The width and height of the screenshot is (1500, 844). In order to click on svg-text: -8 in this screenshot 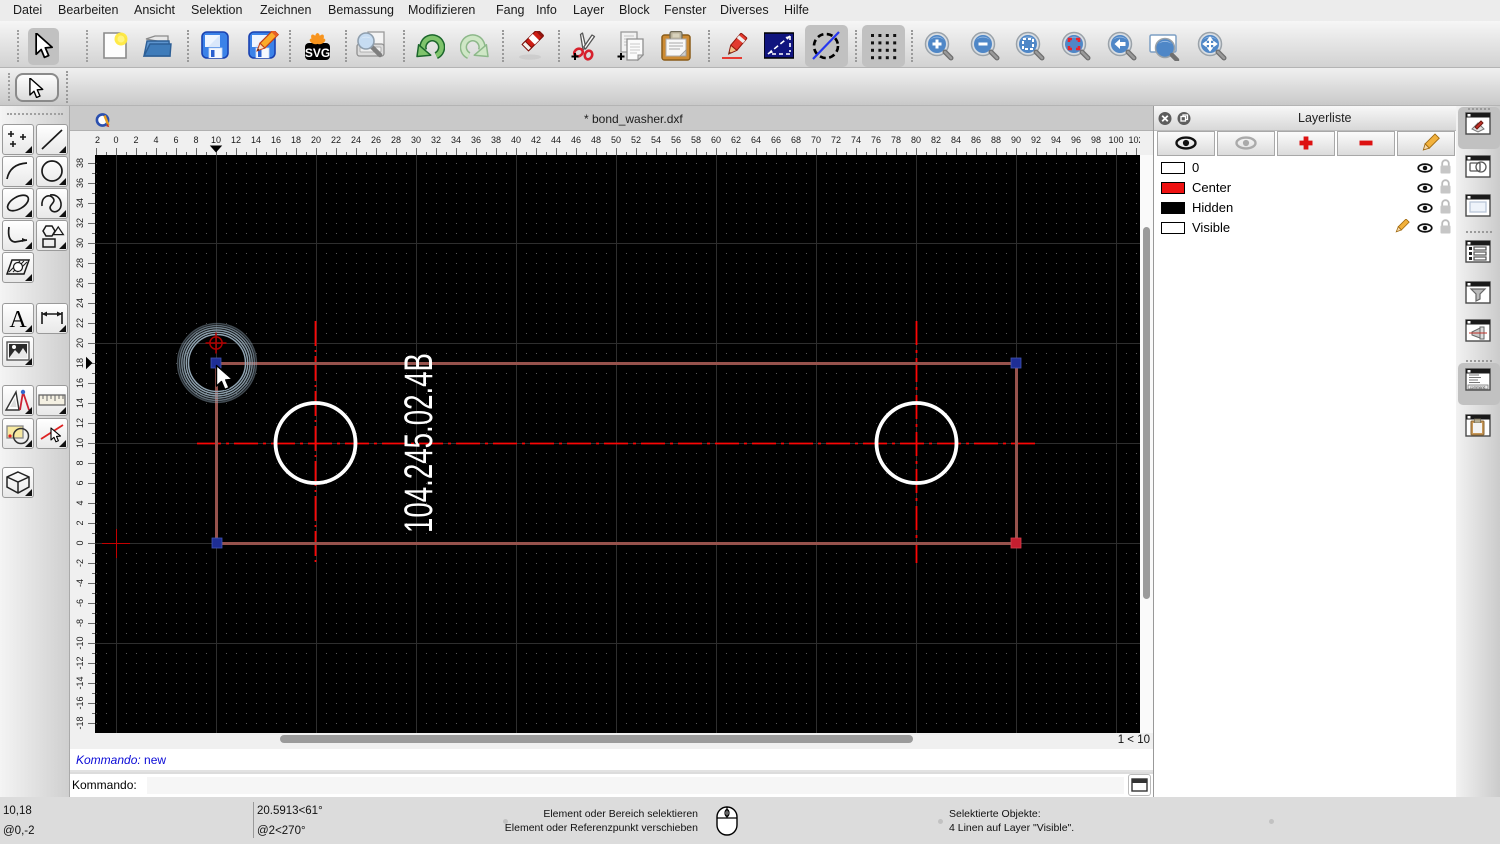, I will do `click(80, 623)`.